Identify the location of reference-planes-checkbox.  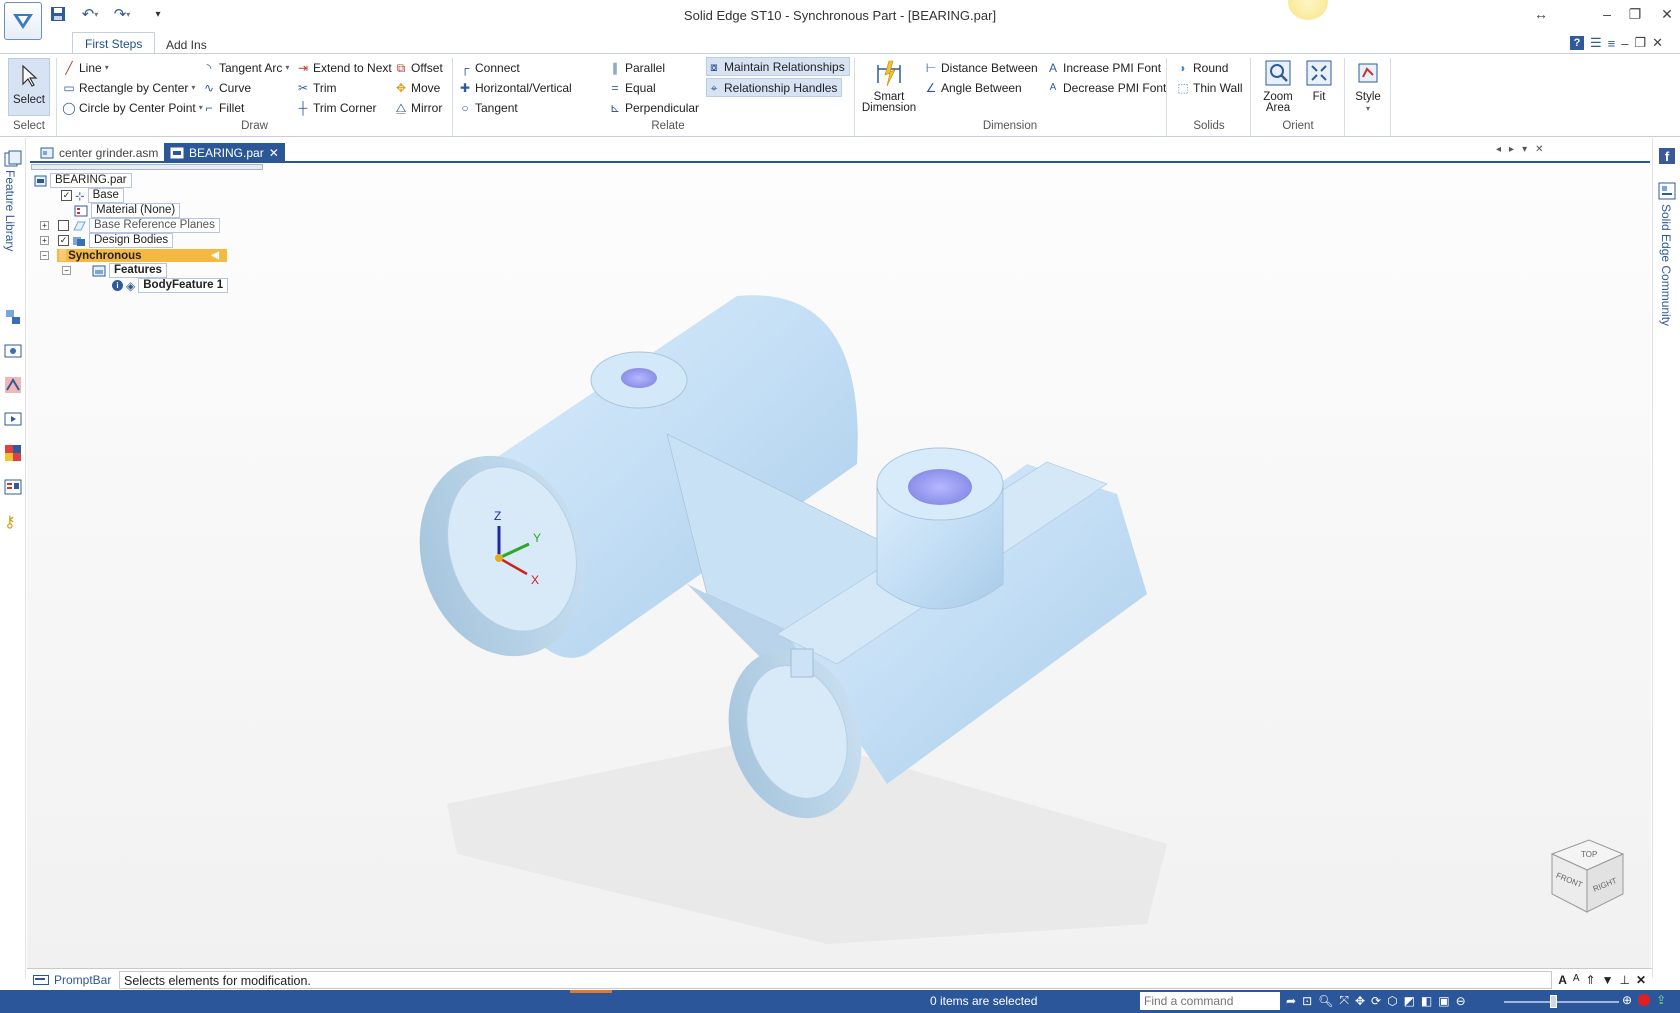
(63, 225).